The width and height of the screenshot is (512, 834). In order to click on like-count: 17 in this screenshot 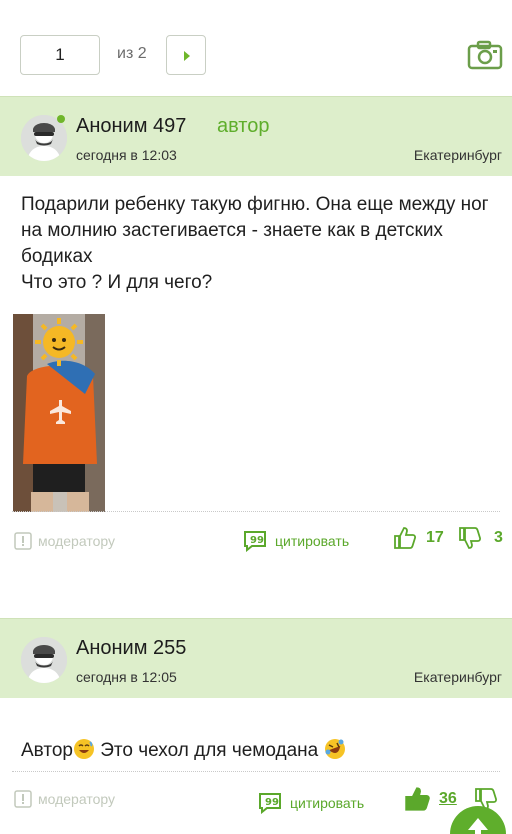, I will do `click(435, 537)`.